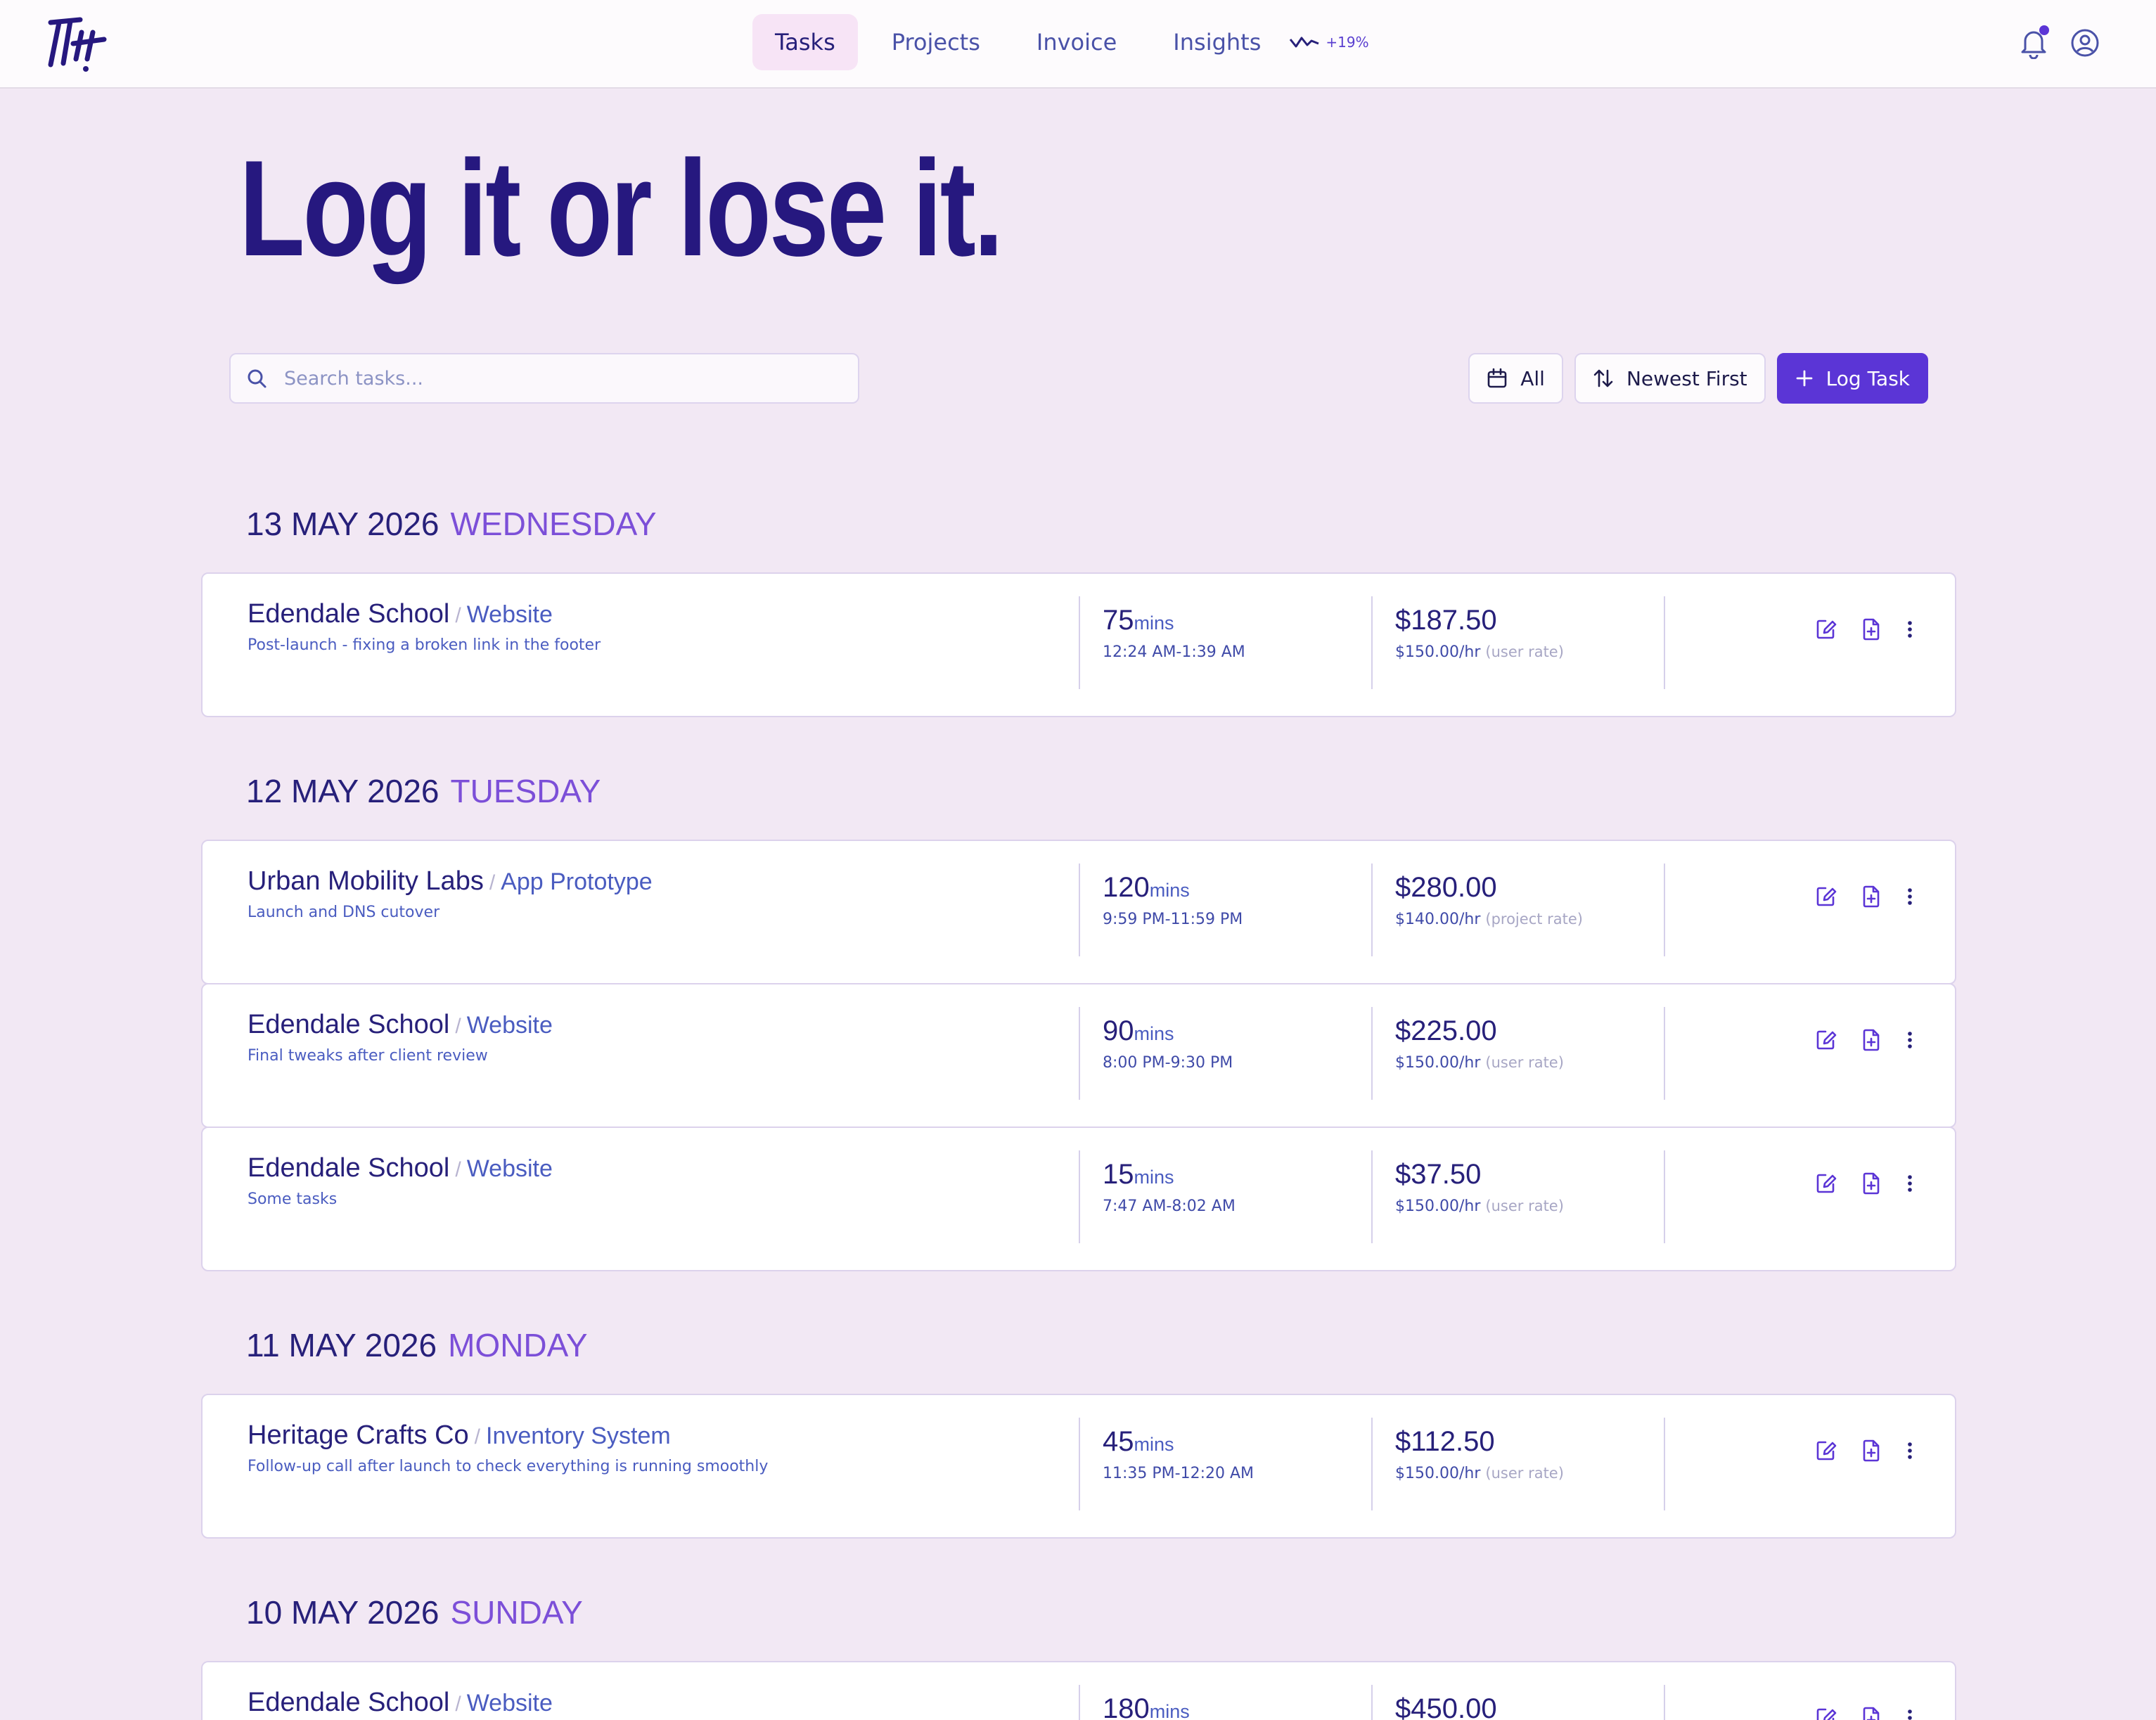 The height and width of the screenshot is (1720, 2156). What do you see at coordinates (2044, 30) in the screenshot?
I see `notification-dot` at bounding box center [2044, 30].